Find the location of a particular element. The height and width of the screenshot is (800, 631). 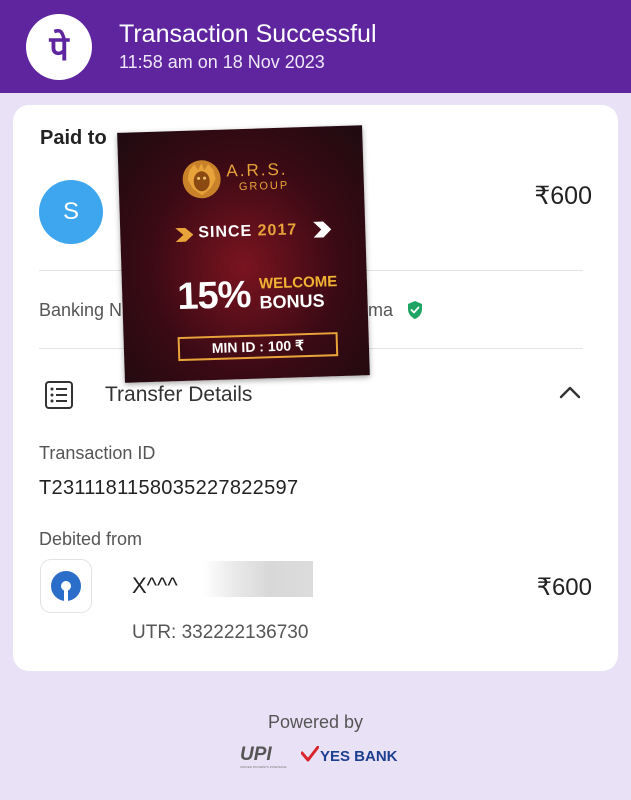

chevron-up-icon is located at coordinates (570, 394).